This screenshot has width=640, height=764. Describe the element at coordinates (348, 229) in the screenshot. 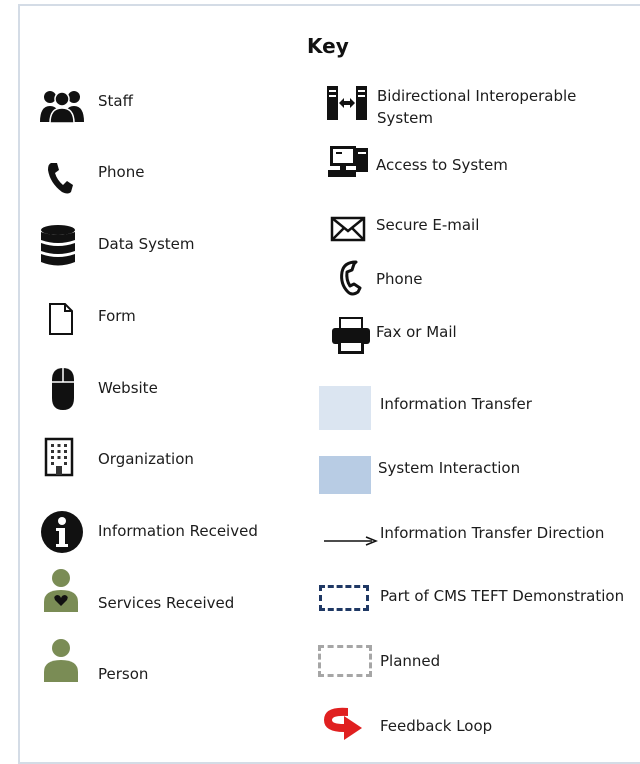

I see `envelope-icon` at that location.